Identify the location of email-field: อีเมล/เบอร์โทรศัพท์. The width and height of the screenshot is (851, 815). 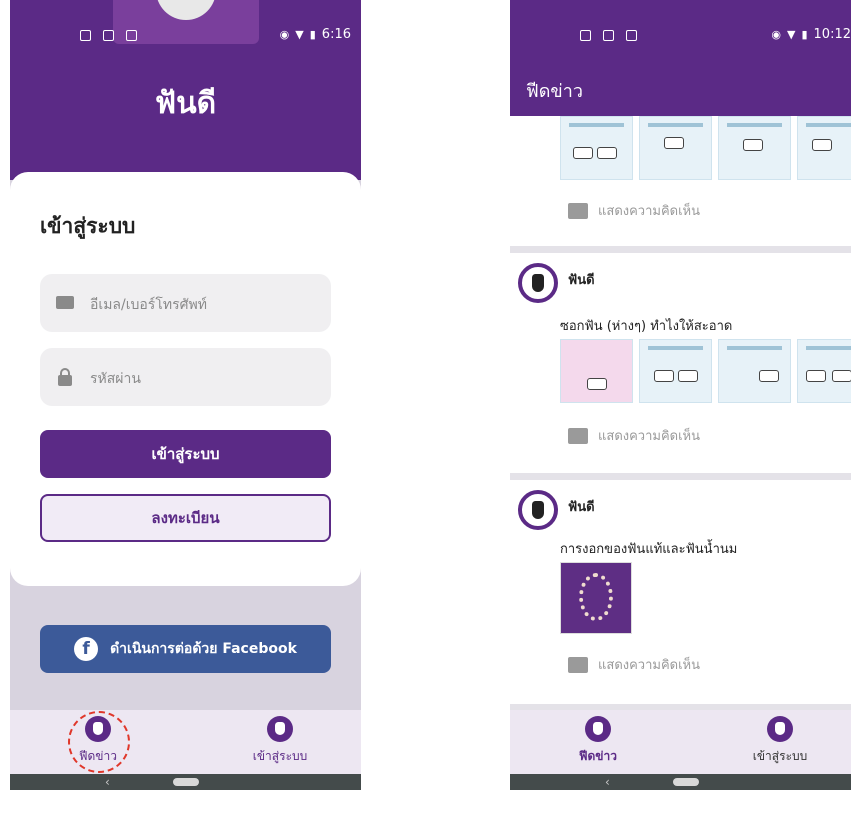
(185, 303).